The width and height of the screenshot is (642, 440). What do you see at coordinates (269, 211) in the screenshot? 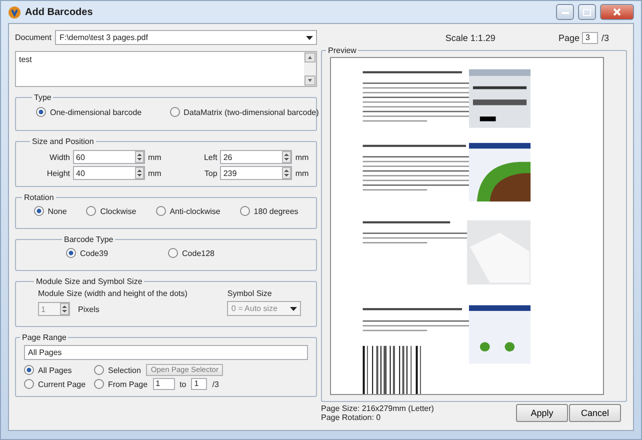
I see `radio-option: 180 degrees` at bounding box center [269, 211].